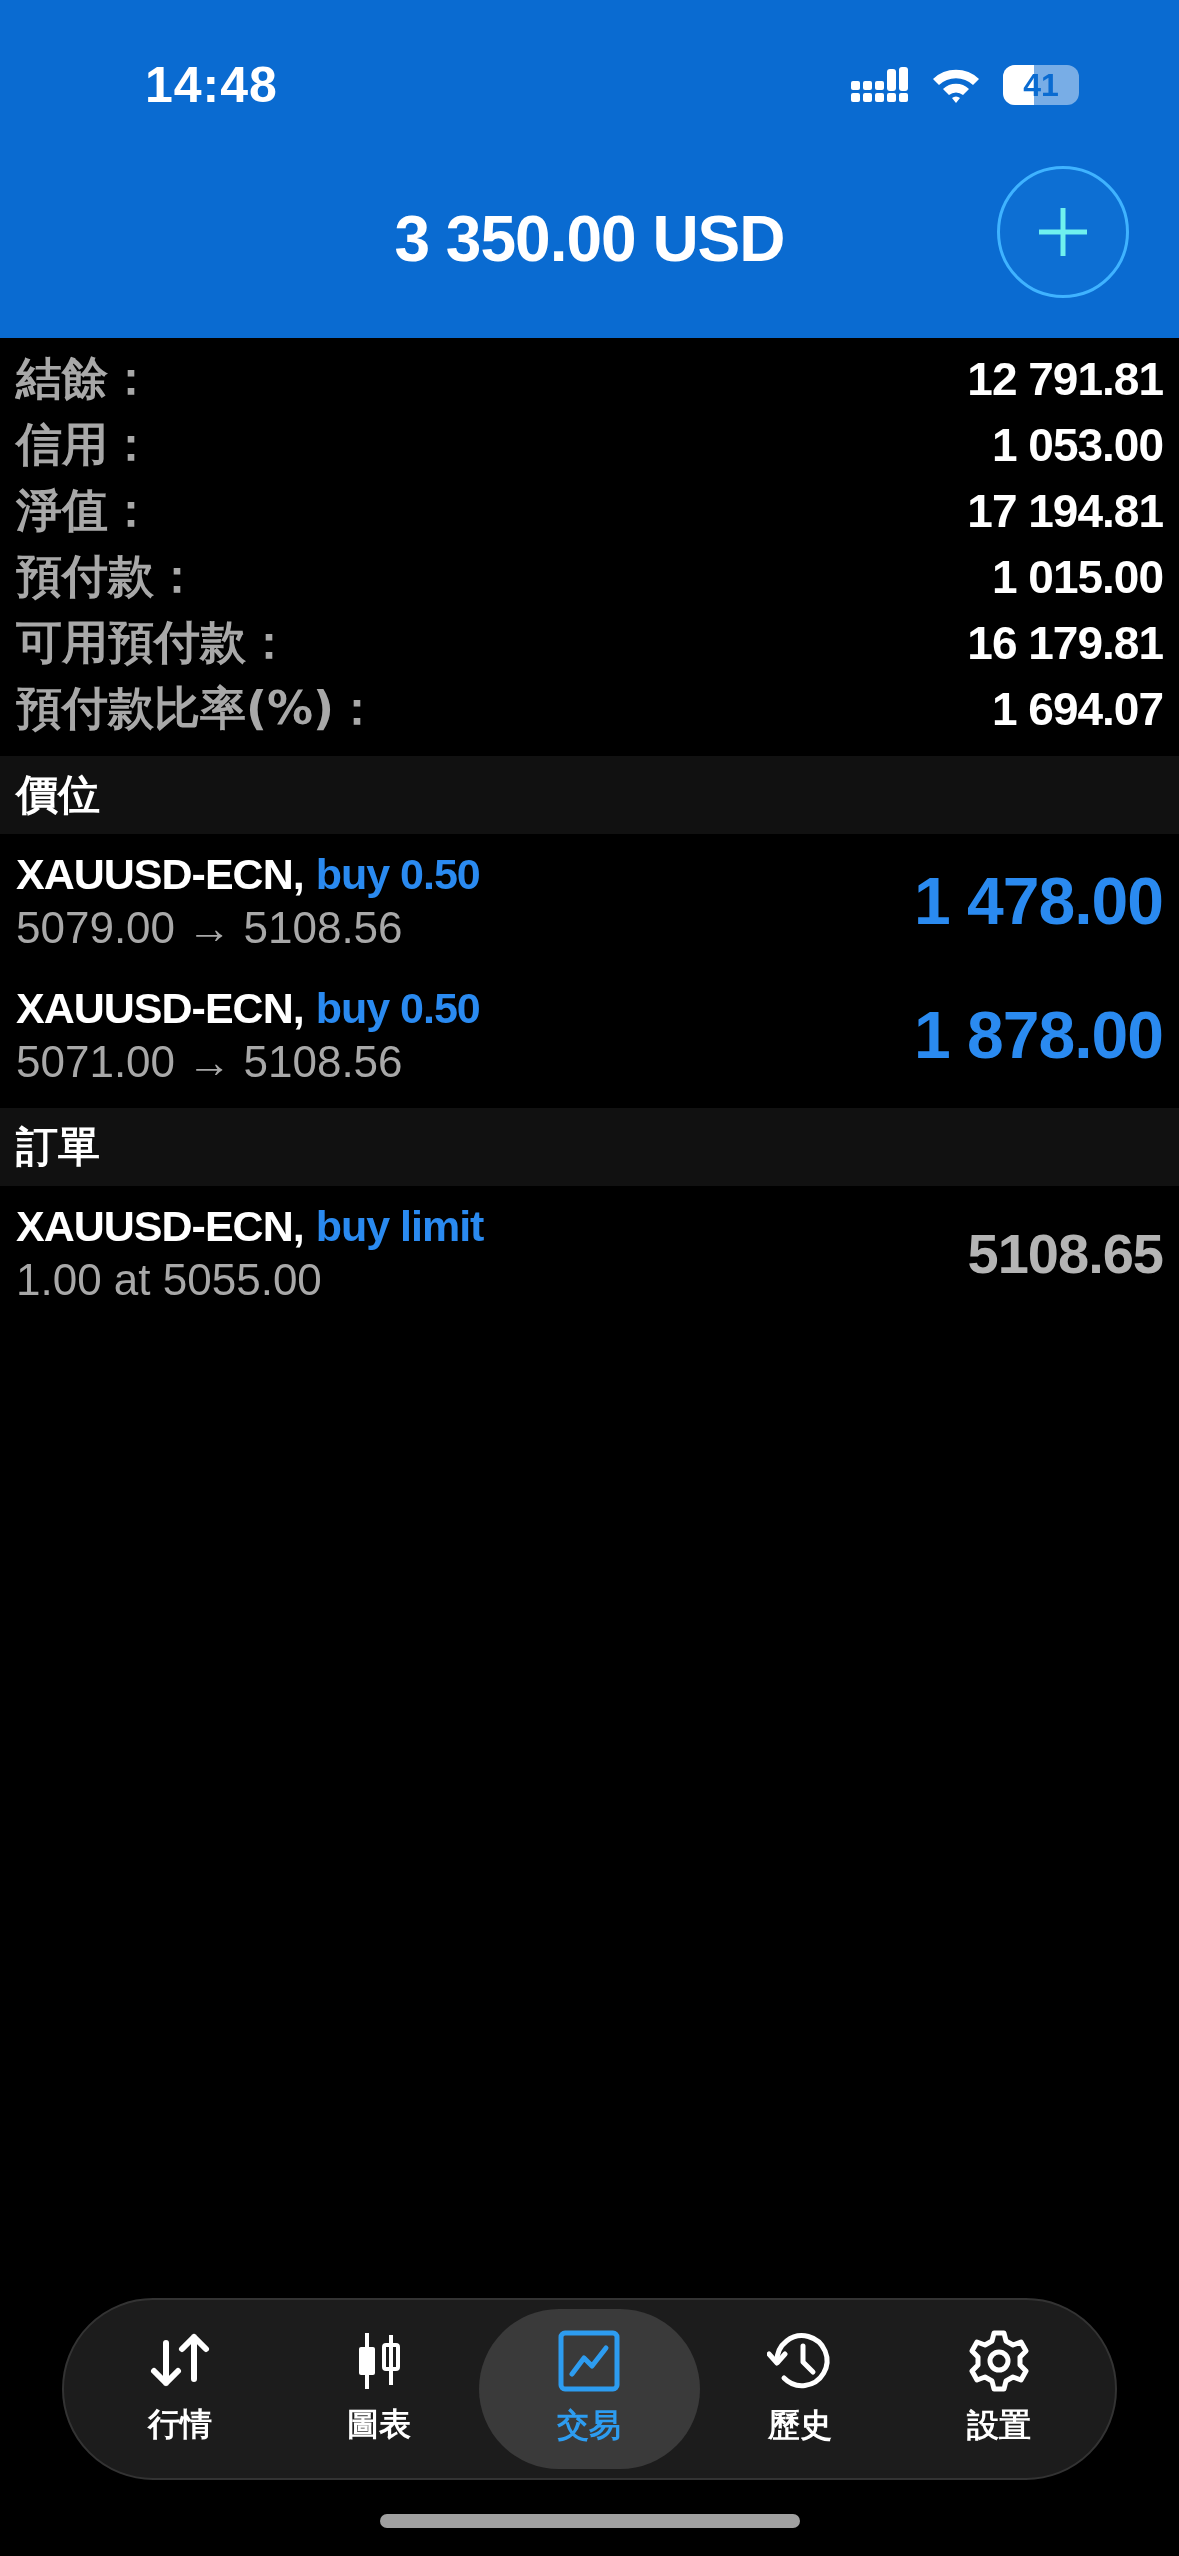 The image size is (1179, 2556). What do you see at coordinates (999, 2361) in the screenshot?
I see `settings-icon` at bounding box center [999, 2361].